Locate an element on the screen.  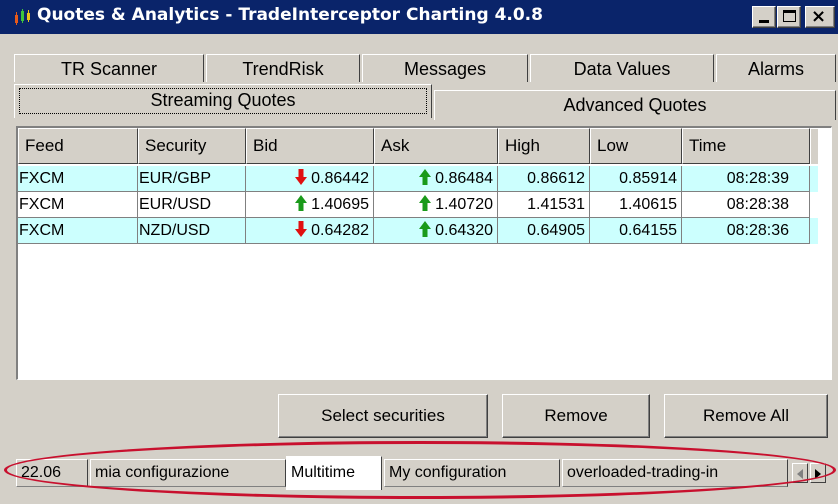
remove-all-button: Remove All is located at coordinates (746, 416).